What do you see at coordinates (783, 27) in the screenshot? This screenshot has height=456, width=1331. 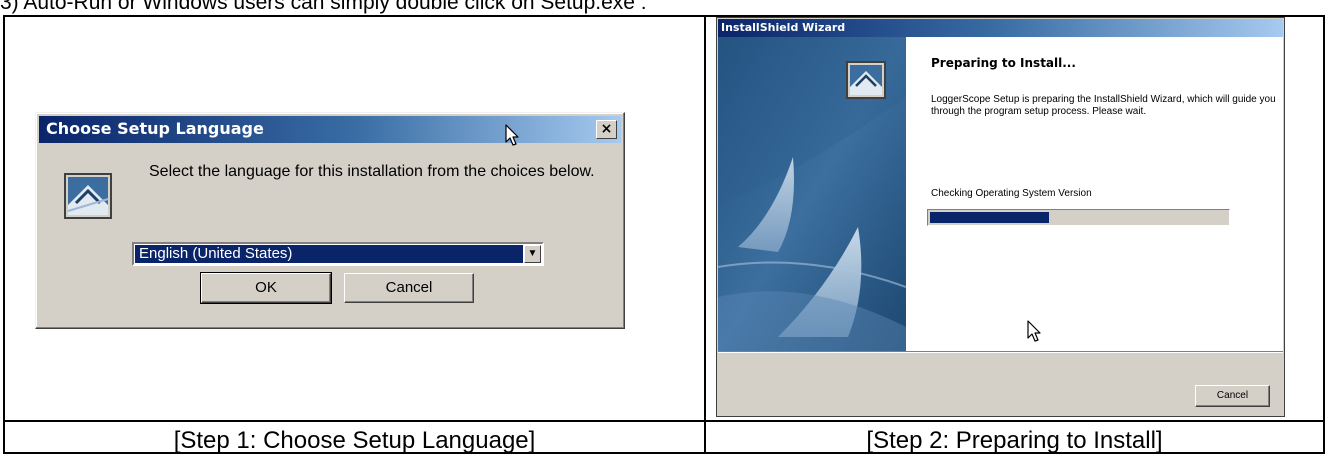 I see `wizard-title: InstallShield Wizard` at bounding box center [783, 27].